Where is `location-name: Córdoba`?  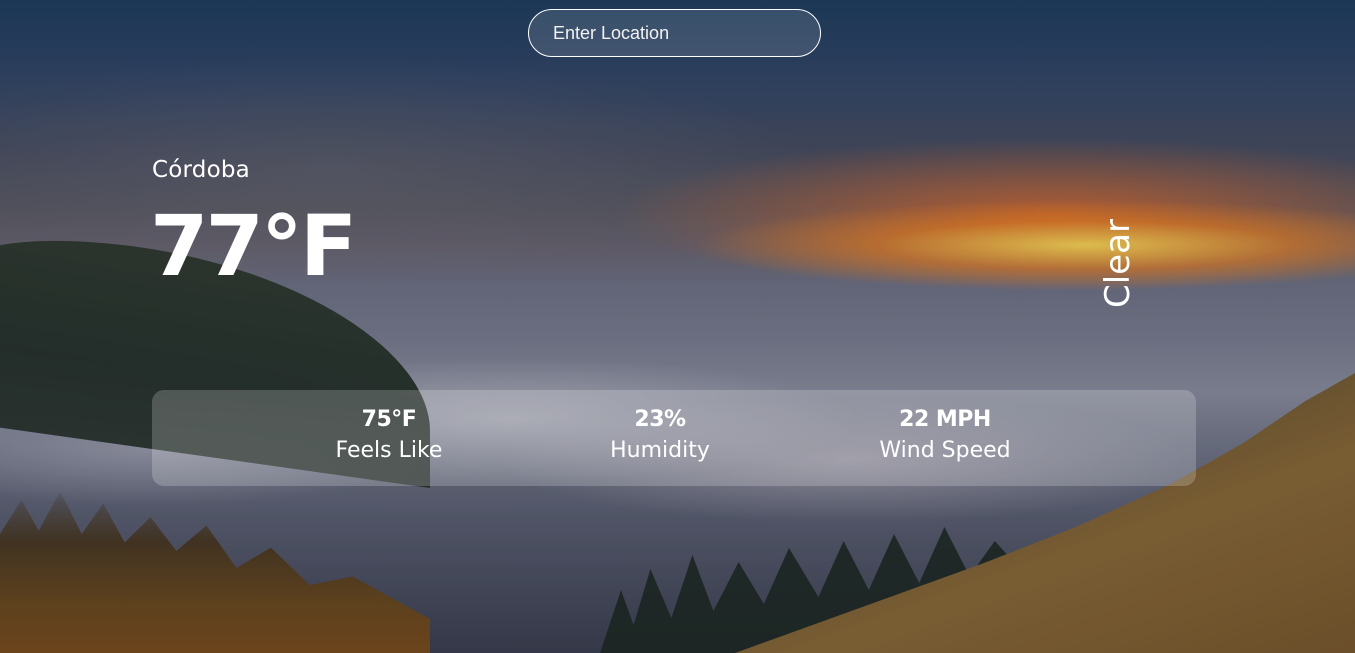 location-name: Córdoba is located at coordinates (201, 170).